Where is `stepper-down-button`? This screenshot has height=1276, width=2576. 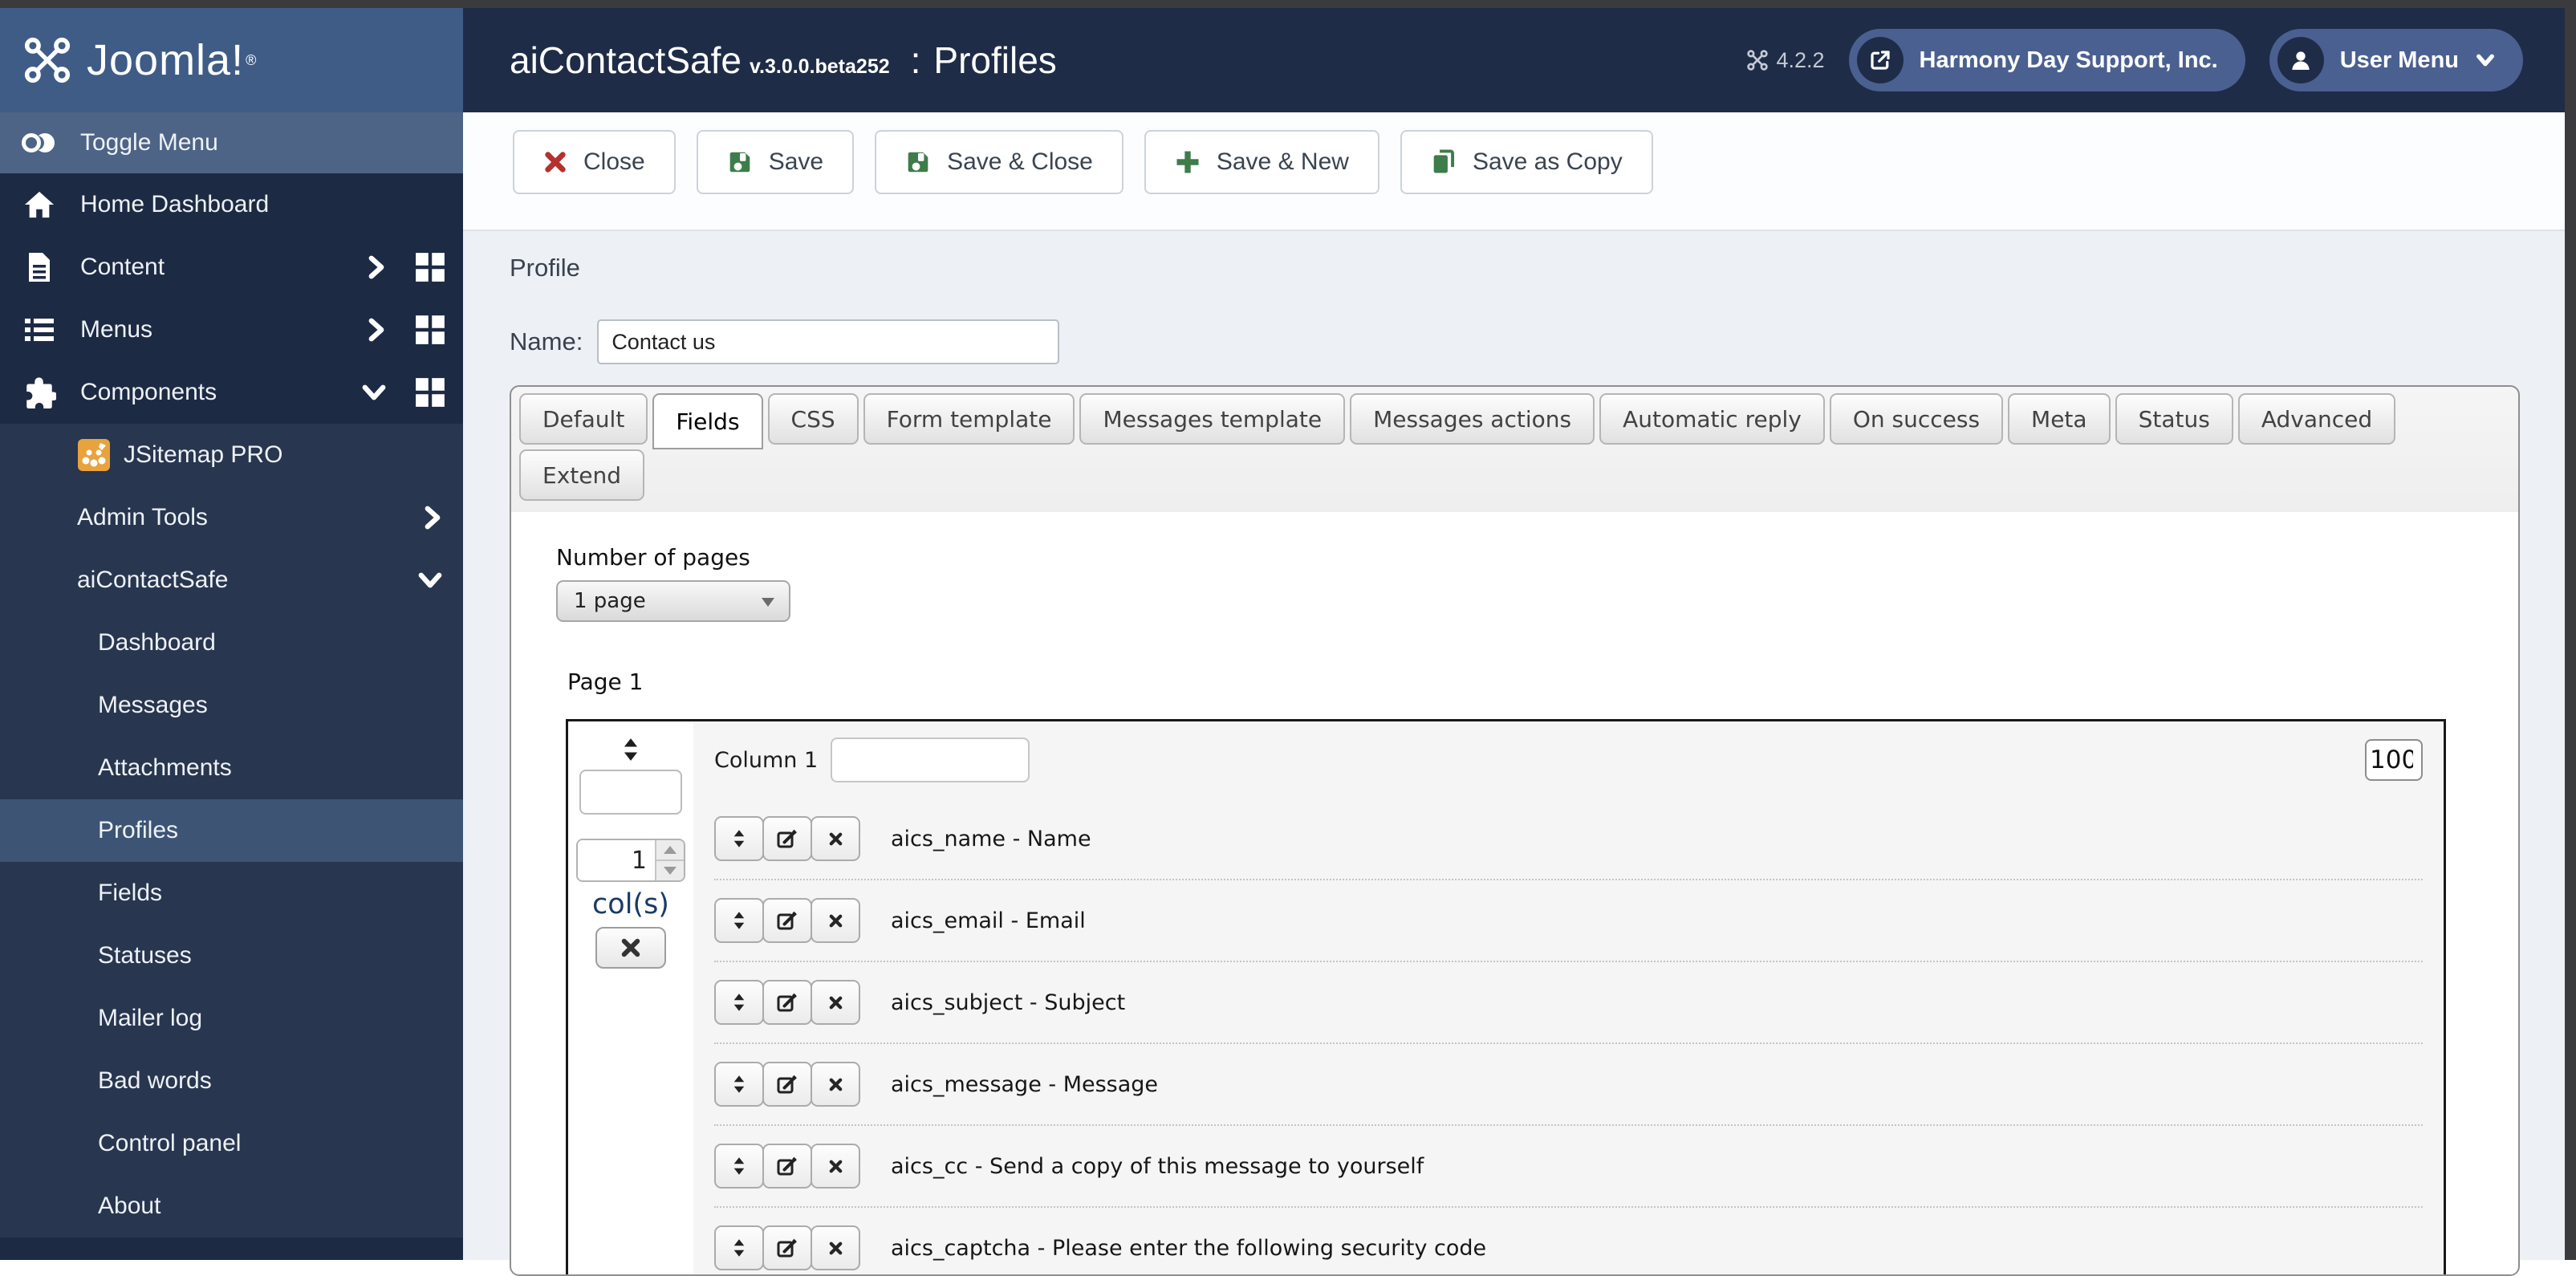 stepper-down-button is located at coordinates (670, 869).